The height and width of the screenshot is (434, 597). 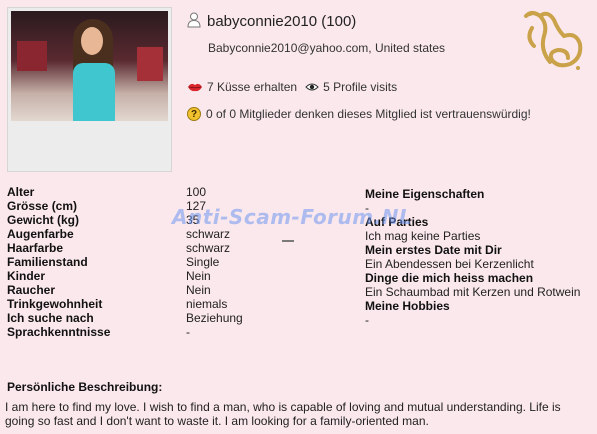 What do you see at coordinates (196, 192) in the screenshot?
I see `attr-value: 100` at bounding box center [196, 192].